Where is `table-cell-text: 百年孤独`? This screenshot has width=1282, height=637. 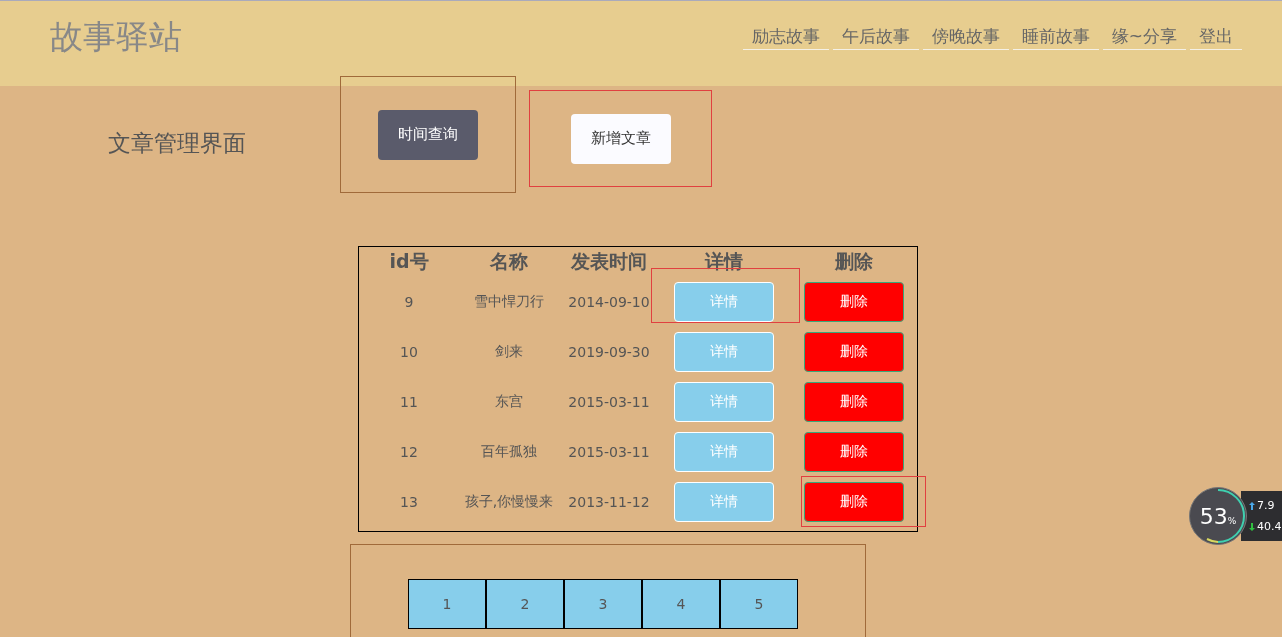 table-cell-text: 百年孤独 is located at coordinates (509, 452).